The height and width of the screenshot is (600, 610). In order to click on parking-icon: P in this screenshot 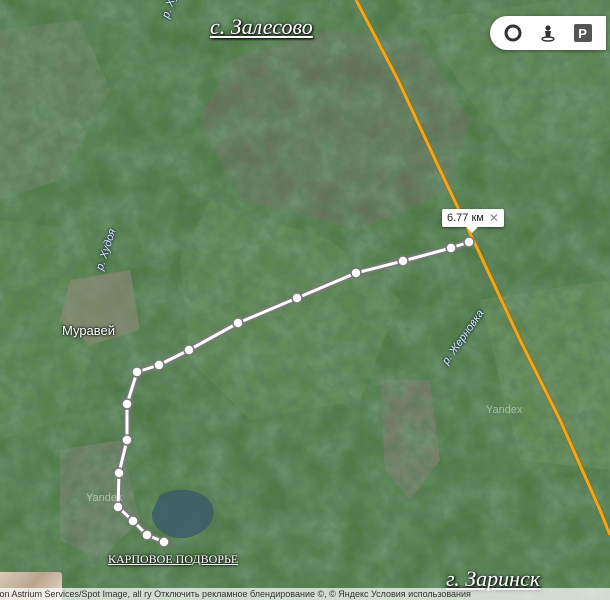, I will do `click(582, 33)`.